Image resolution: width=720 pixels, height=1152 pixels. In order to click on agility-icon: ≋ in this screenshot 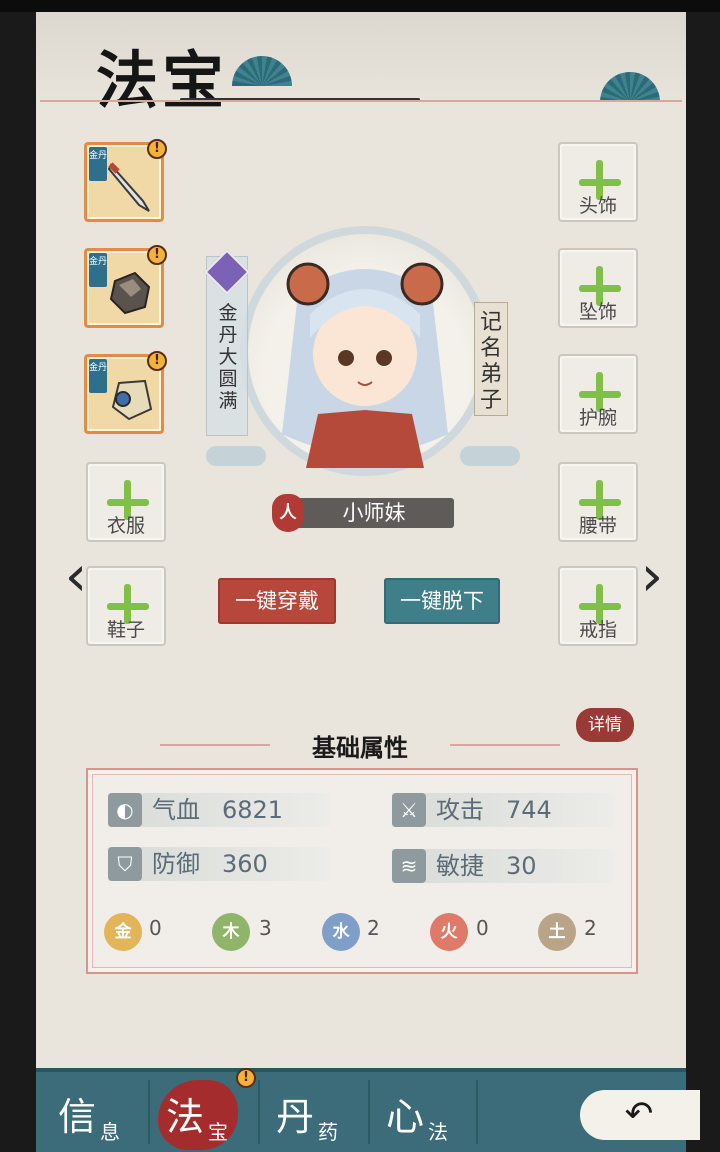, I will do `click(409, 866)`.